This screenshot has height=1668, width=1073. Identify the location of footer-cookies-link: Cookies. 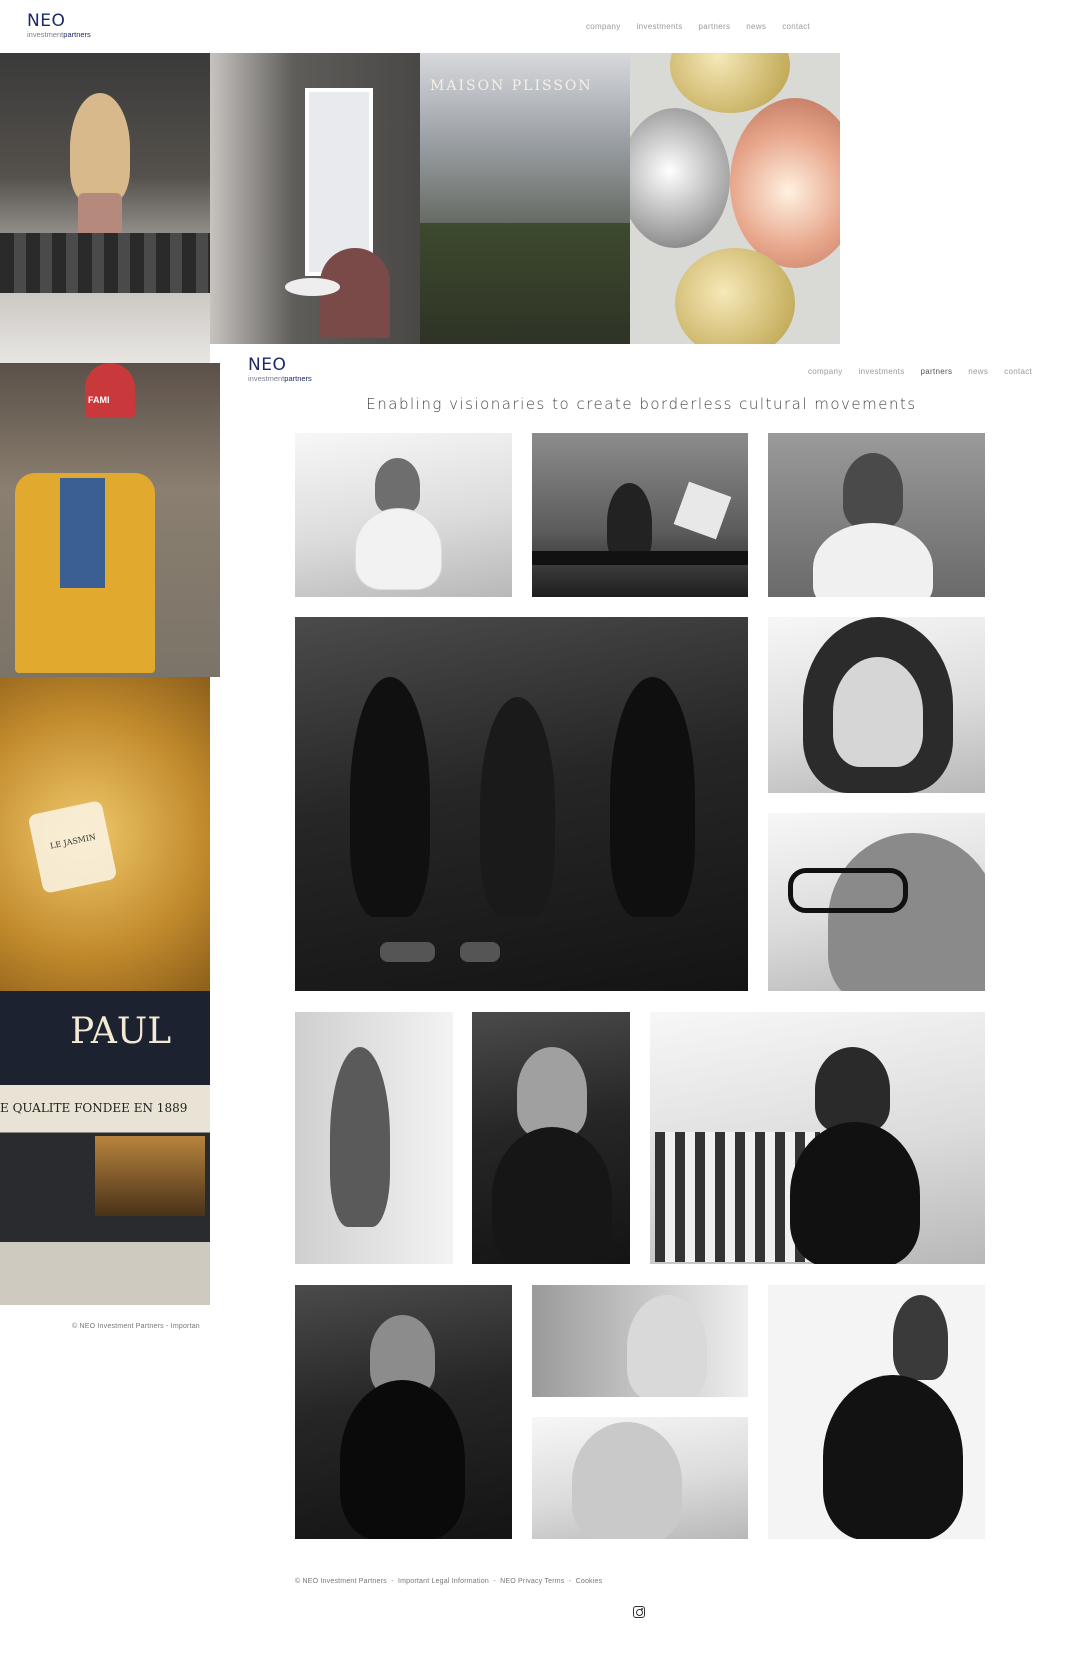
(589, 1581).